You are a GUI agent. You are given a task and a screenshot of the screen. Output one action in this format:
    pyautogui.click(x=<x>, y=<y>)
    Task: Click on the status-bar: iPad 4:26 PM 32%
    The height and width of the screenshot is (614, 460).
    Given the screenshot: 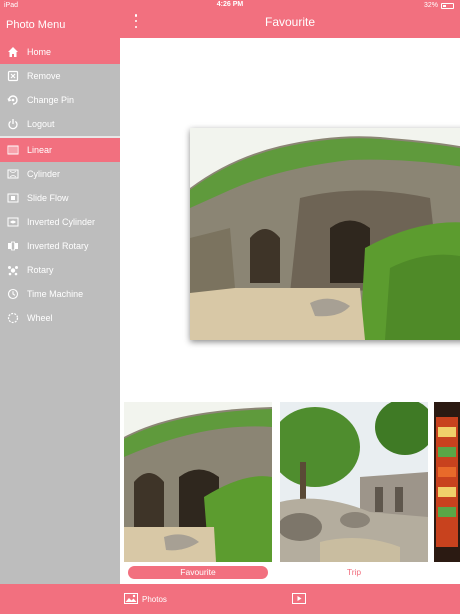 What is the action you would take?
    pyautogui.click(x=230, y=6)
    